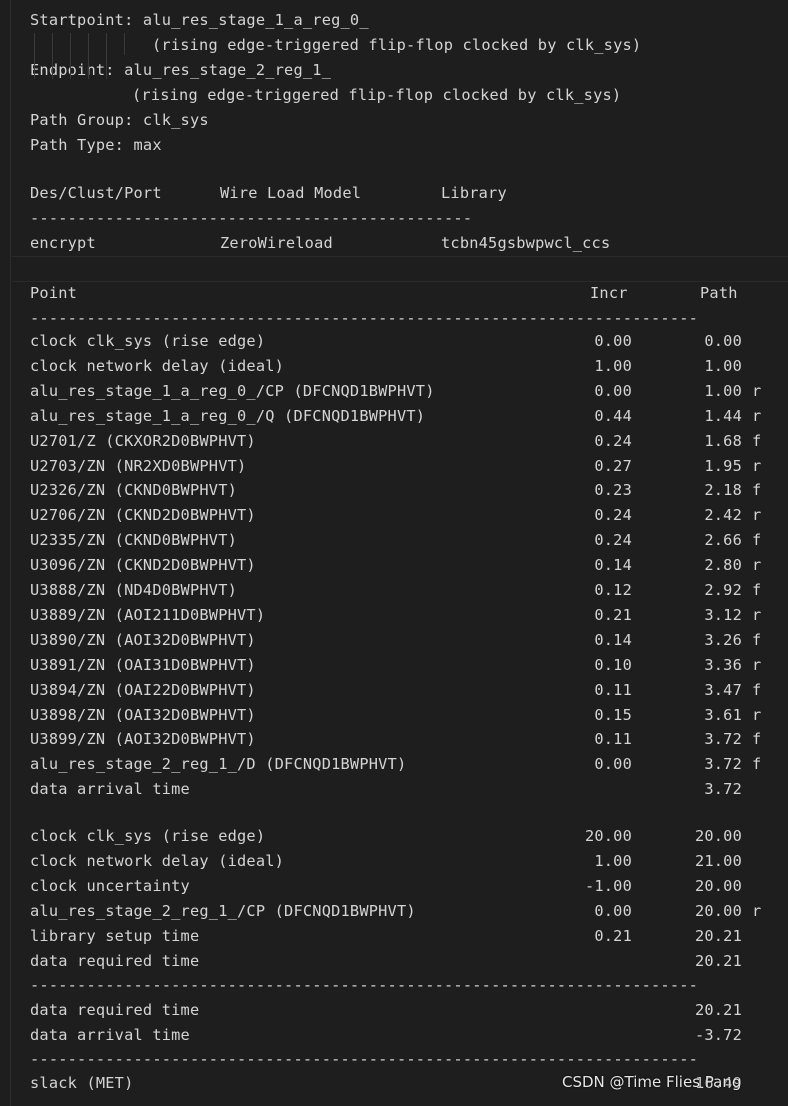 This screenshot has width=788, height=1106. I want to click on table-row-path: -3.72, so click(718, 1034).